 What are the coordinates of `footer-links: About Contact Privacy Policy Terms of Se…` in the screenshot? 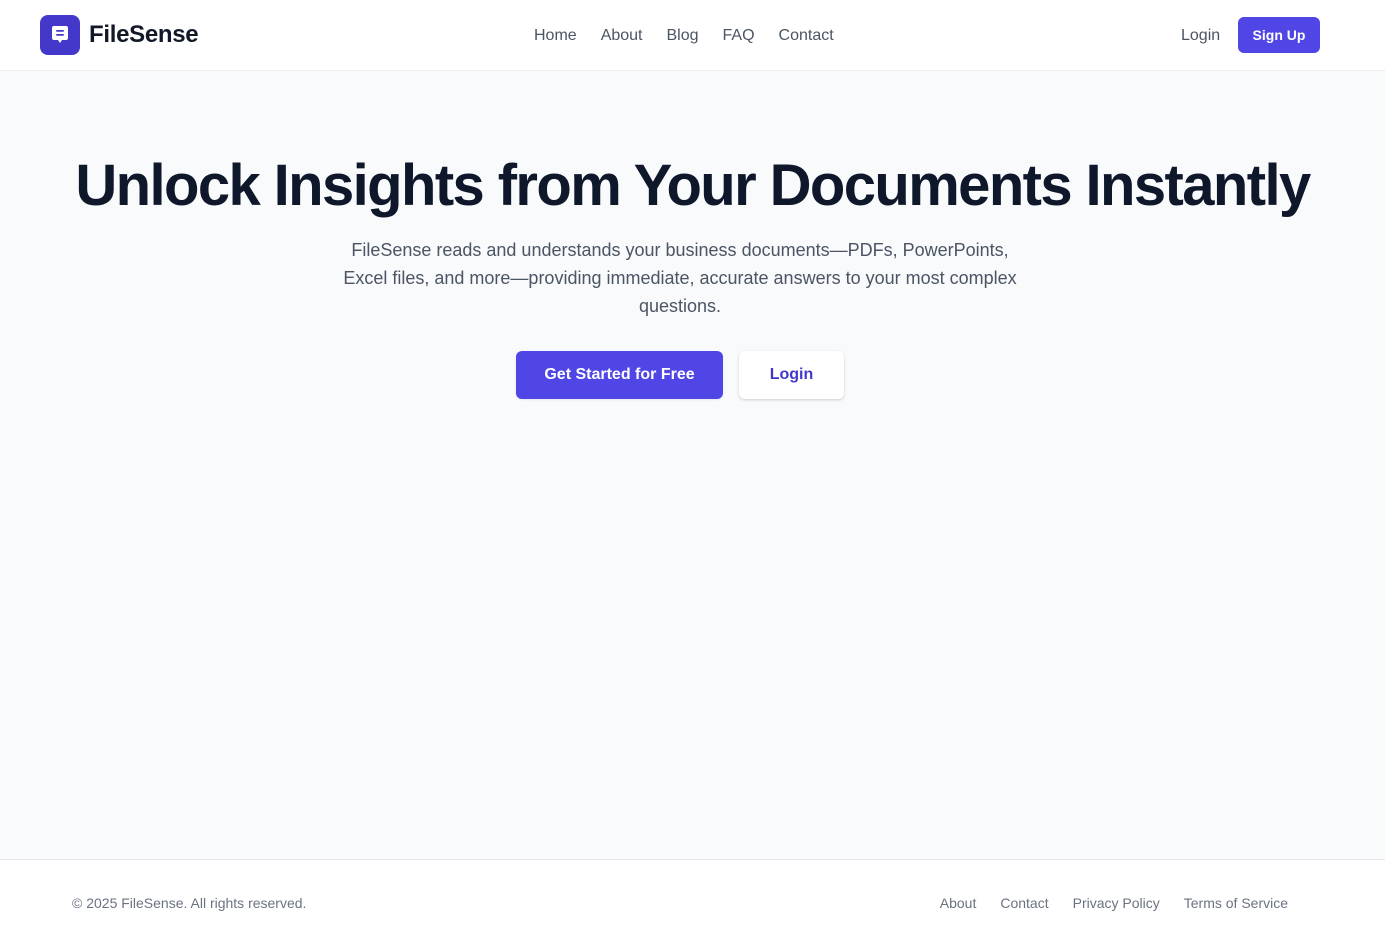 It's located at (1102, 903).